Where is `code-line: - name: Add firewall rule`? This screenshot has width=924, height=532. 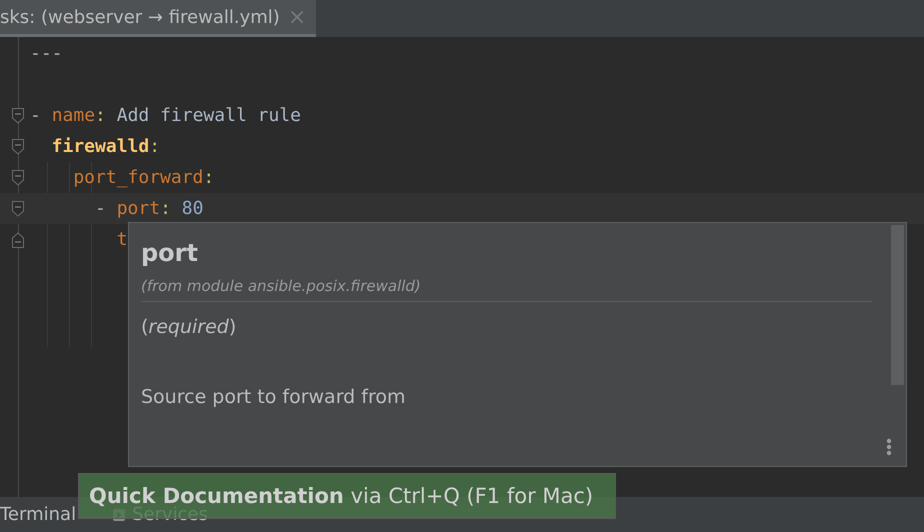 code-line: - name: Add firewall rule is located at coordinates (165, 115).